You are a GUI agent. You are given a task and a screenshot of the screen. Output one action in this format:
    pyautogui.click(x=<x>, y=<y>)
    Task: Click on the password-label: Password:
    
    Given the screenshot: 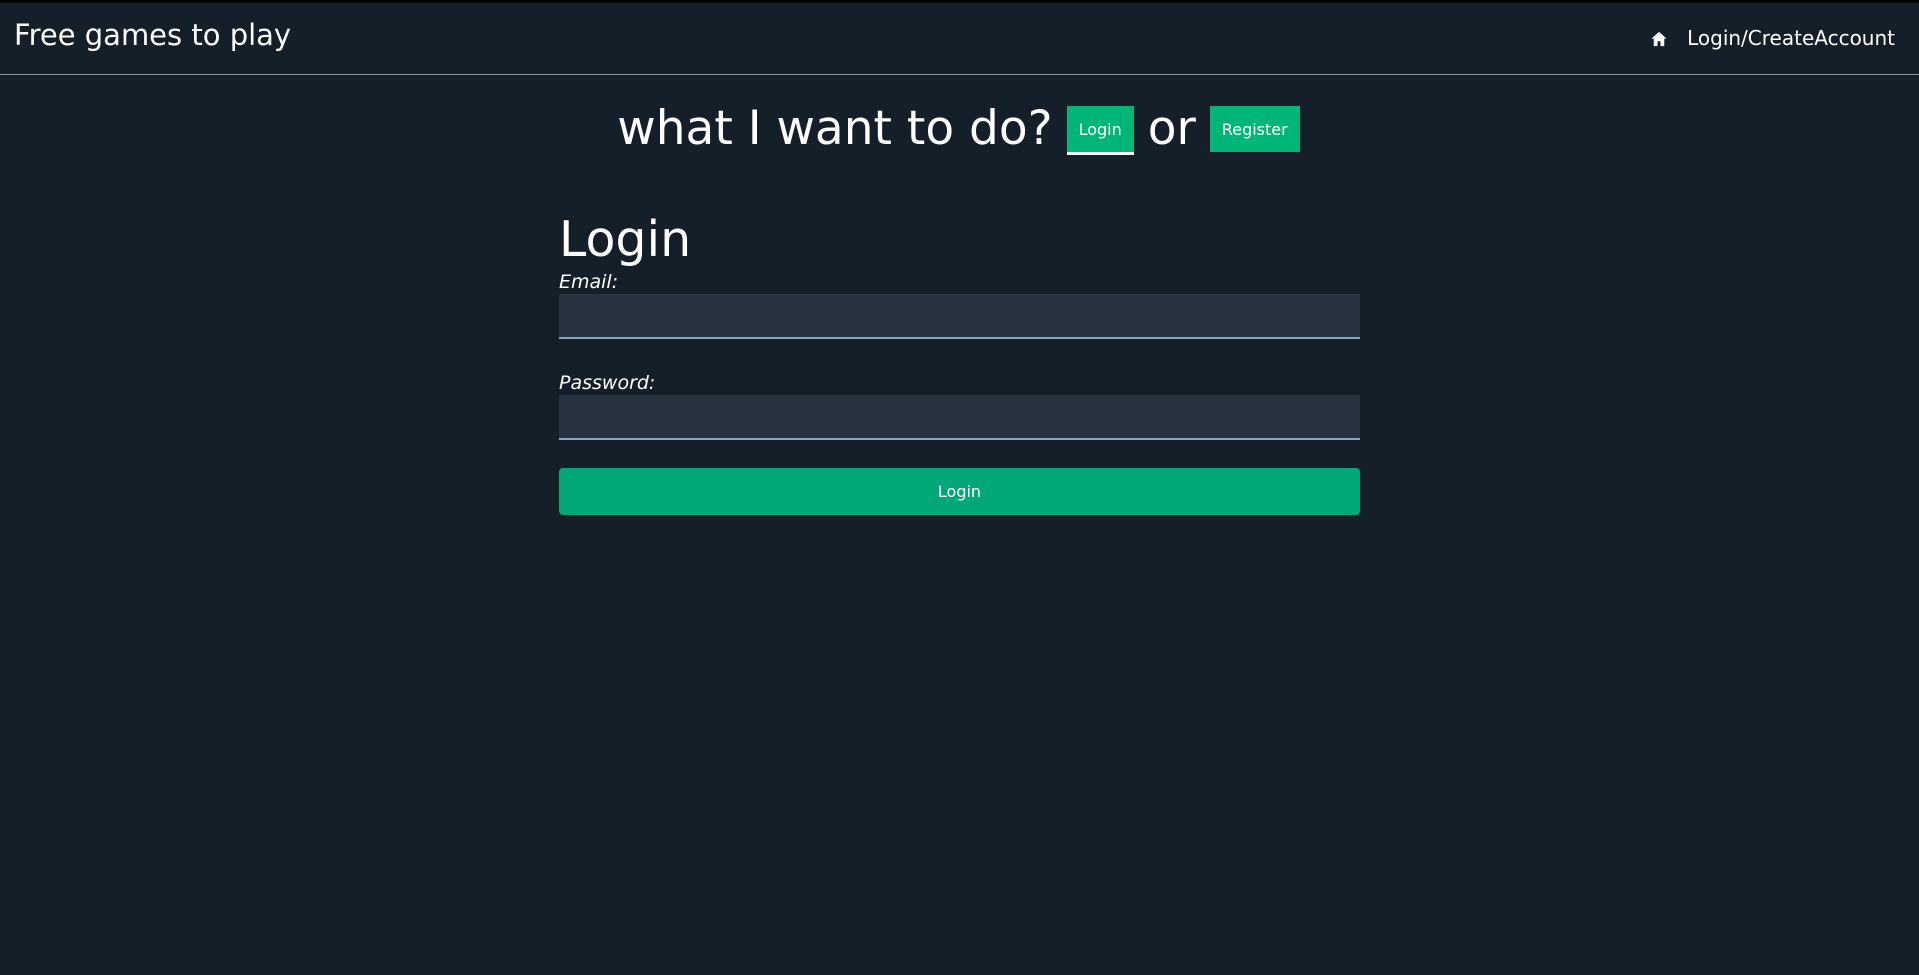 What is the action you would take?
    pyautogui.click(x=607, y=383)
    